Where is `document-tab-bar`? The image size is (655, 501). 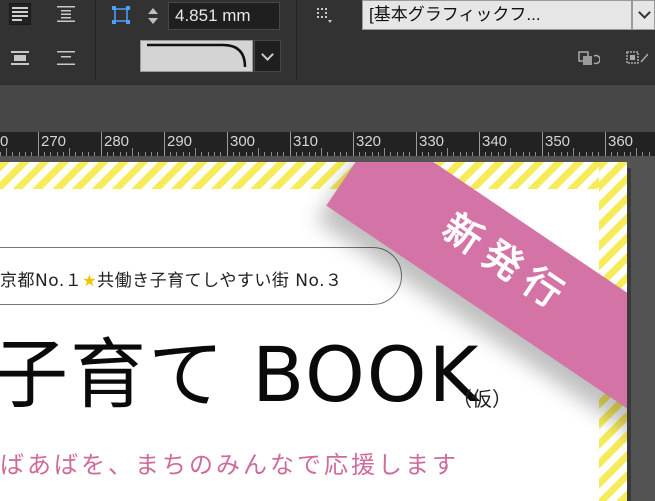
document-tab-bar is located at coordinates (327, 108).